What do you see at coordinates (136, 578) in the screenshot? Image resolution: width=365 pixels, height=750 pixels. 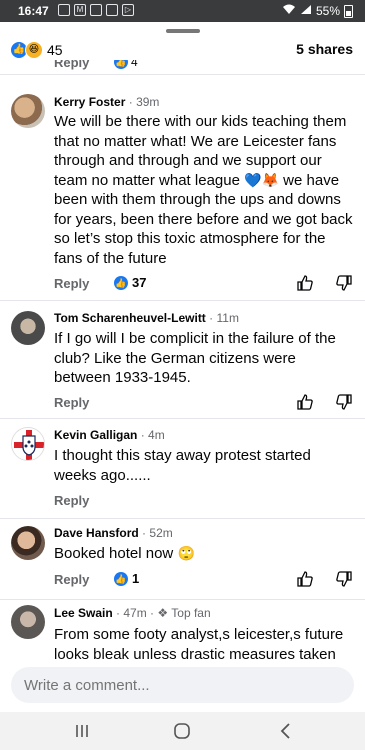 I see `like-count-value: 1` at bounding box center [136, 578].